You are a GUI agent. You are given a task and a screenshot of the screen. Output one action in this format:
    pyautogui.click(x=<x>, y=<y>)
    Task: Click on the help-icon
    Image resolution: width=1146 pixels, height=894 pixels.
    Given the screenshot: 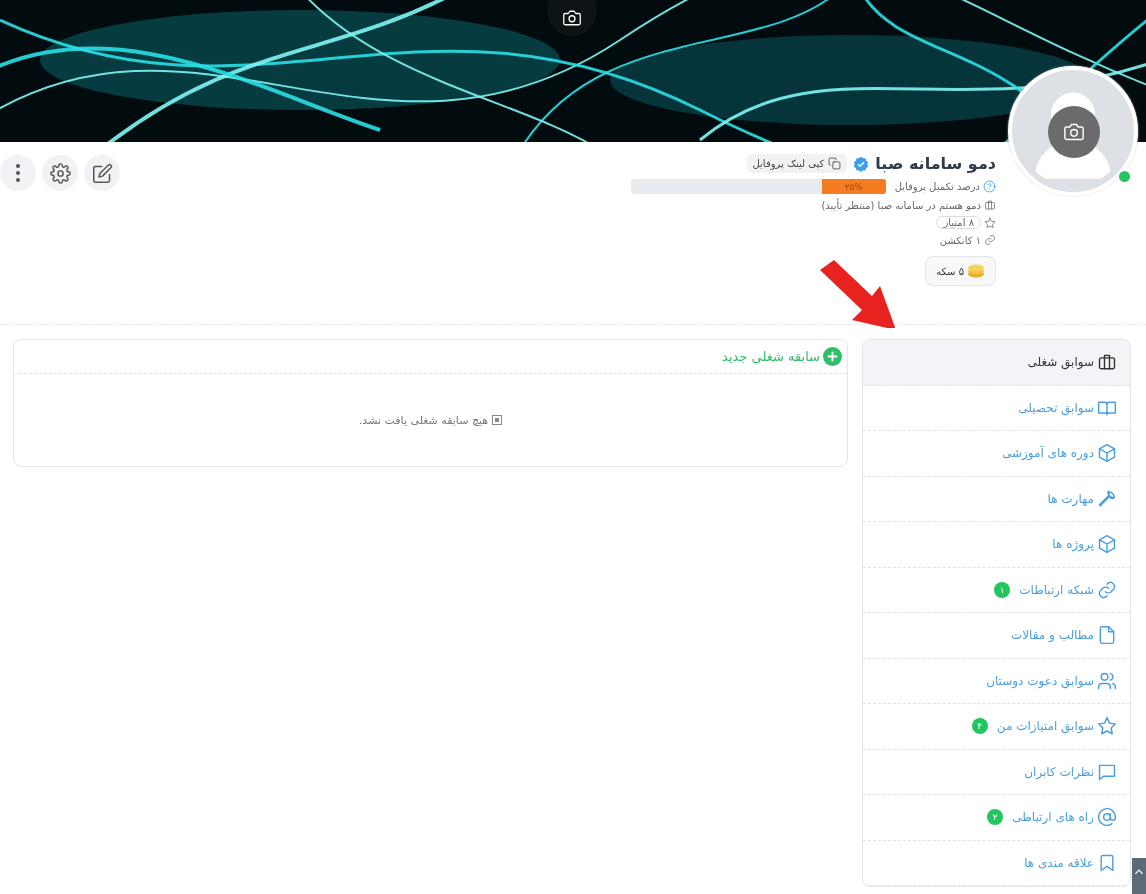 What is the action you would take?
    pyautogui.click(x=989, y=186)
    